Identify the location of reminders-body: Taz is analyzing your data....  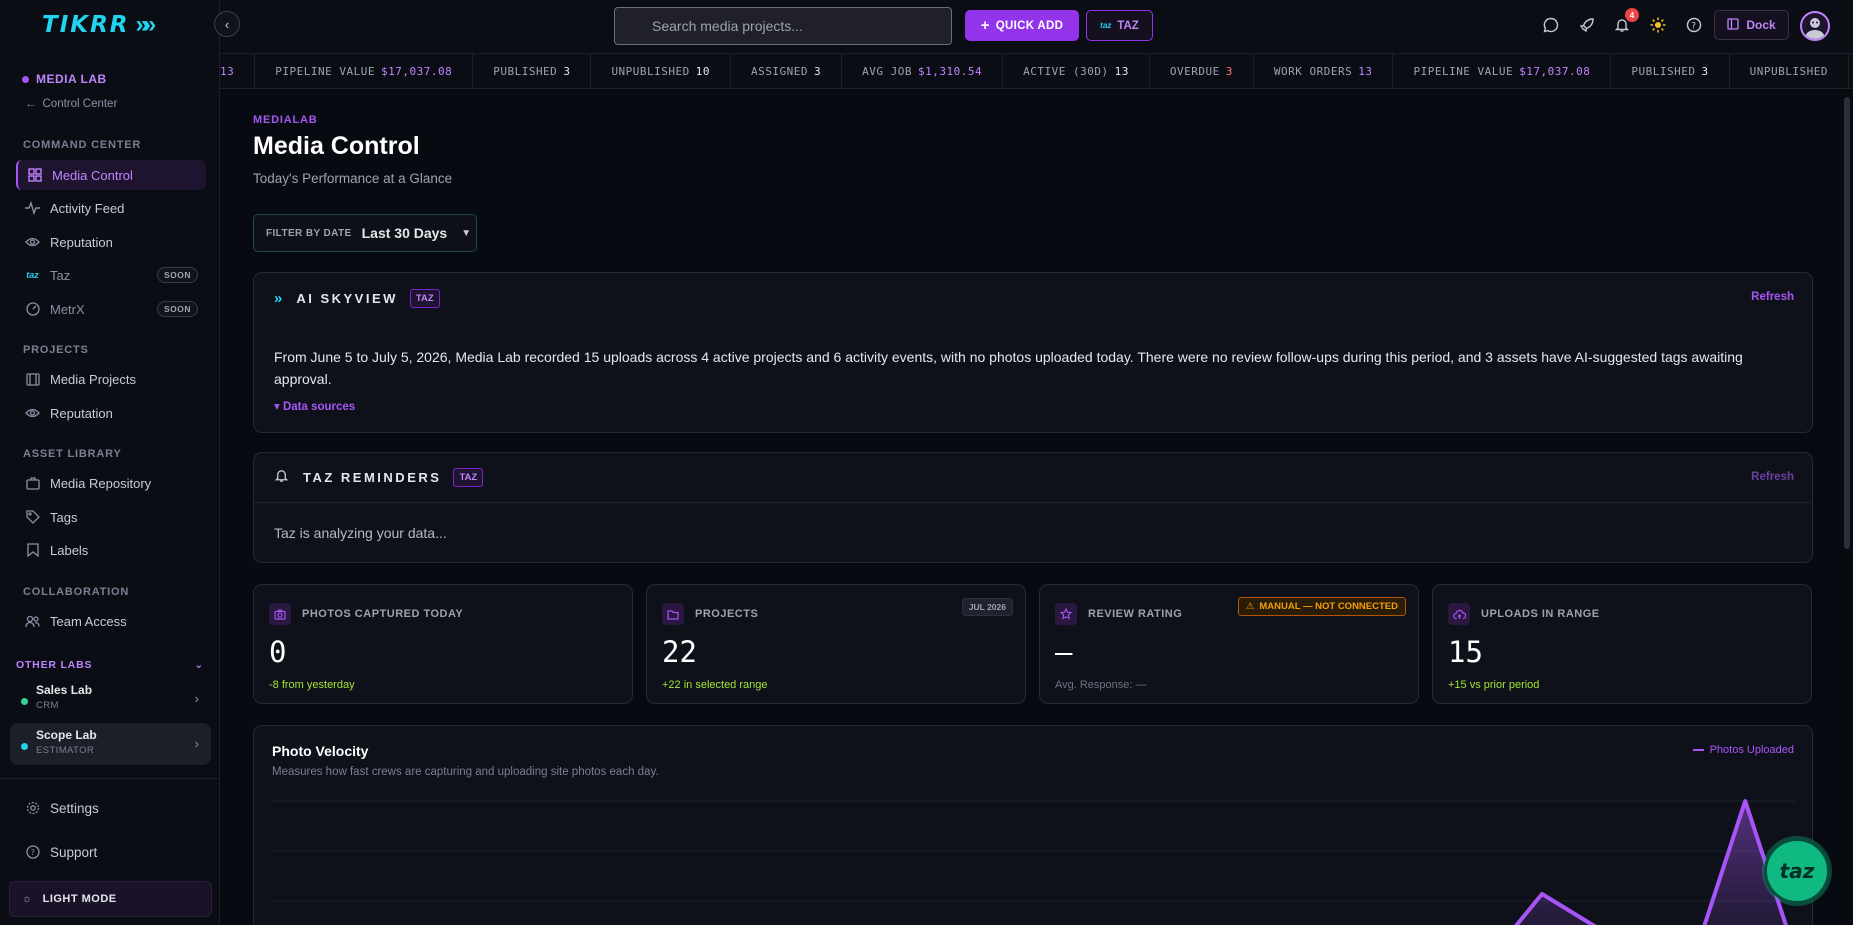
(360, 533).